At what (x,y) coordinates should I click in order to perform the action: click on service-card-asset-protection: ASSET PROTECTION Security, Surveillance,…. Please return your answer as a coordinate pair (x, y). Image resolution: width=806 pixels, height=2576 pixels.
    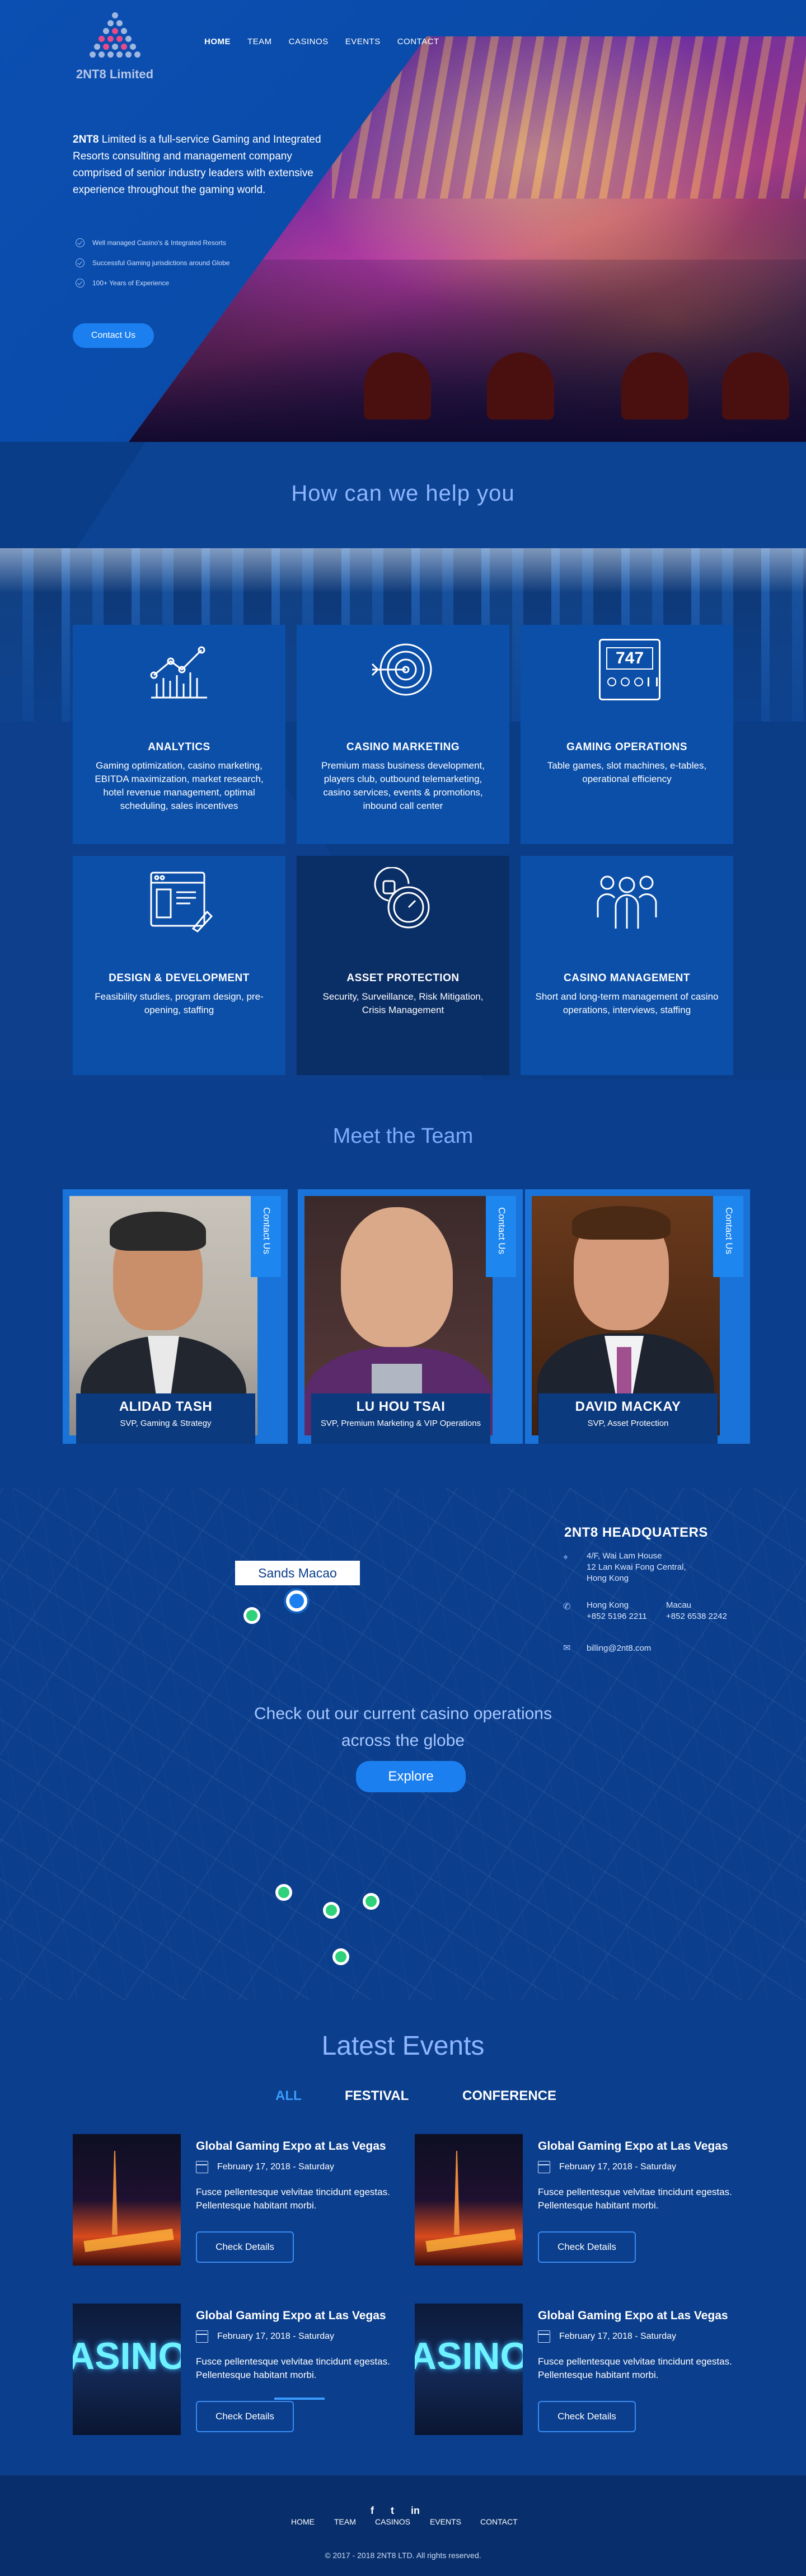
    Looking at the image, I should click on (403, 965).